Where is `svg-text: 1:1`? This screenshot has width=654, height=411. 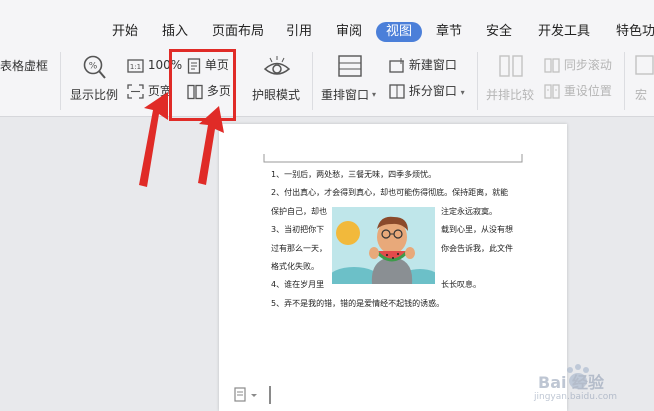
svg-text: 1:1 is located at coordinates (135, 67).